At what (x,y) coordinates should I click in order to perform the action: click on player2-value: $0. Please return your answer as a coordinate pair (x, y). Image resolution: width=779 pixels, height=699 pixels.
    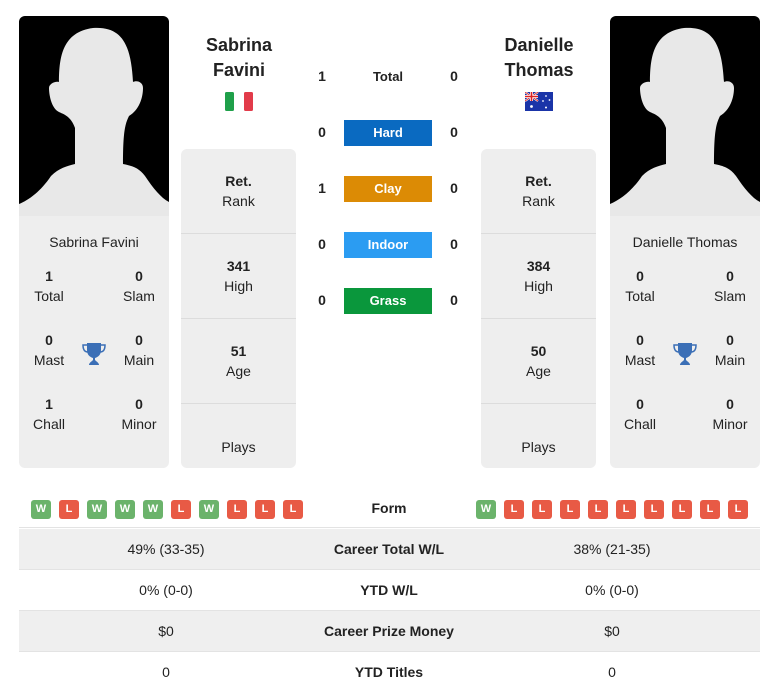
    Looking at the image, I should click on (612, 631).